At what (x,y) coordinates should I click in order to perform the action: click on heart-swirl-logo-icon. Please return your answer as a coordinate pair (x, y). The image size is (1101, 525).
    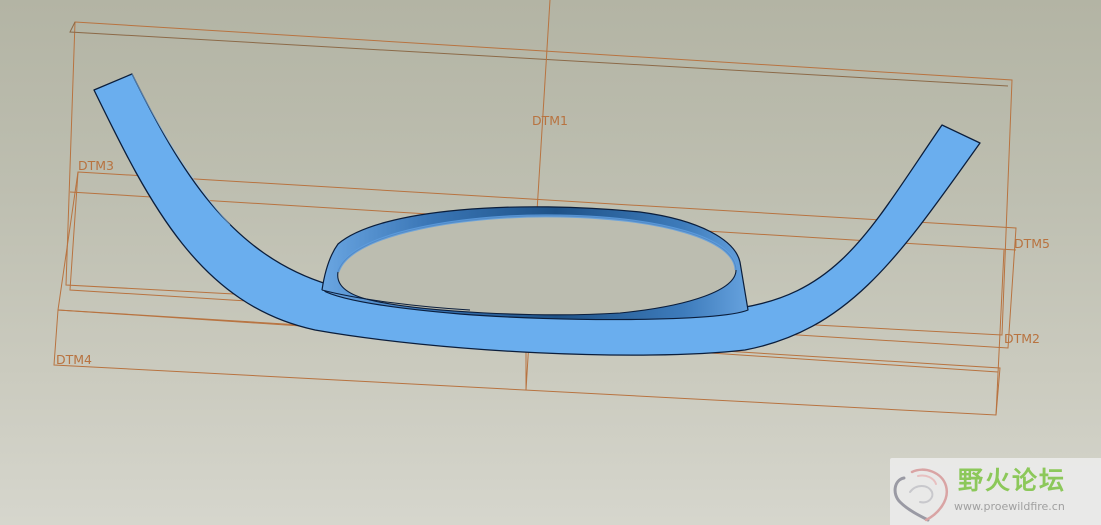
    Looking at the image, I should click on (921, 495).